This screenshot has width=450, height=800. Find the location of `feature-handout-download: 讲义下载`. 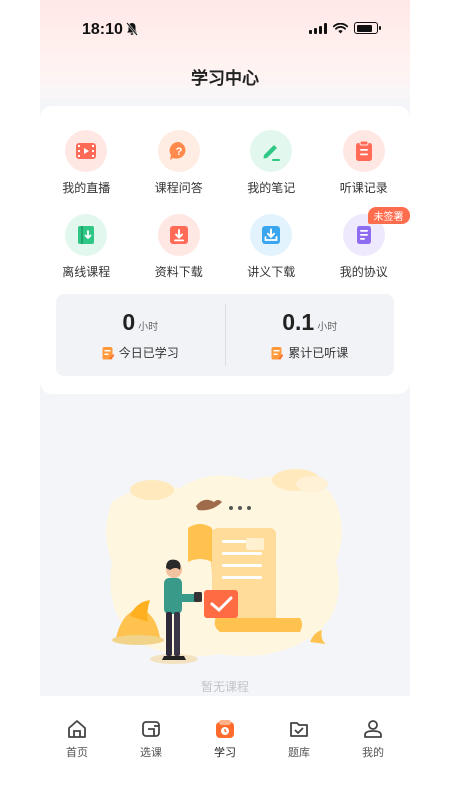

feature-handout-download: 讲义下载 is located at coordinates (271, 247).